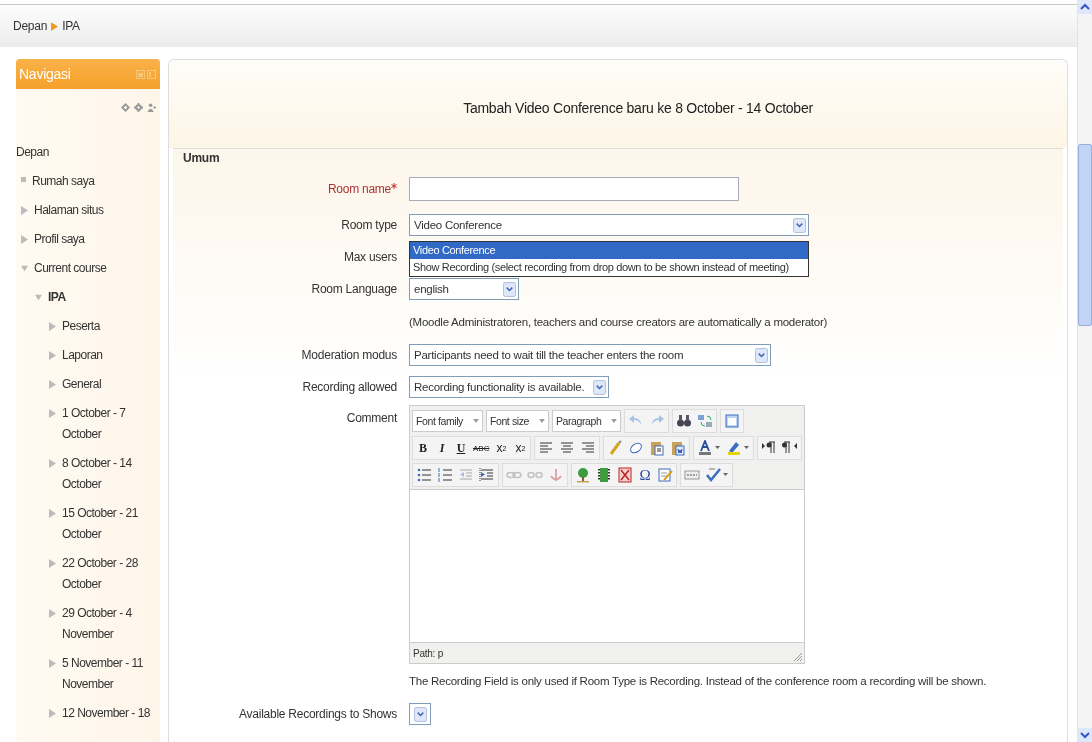 Image resolution: width=1092 pixels, height=742 pixels. I want to click on dropdown: english, so click(464, 289).